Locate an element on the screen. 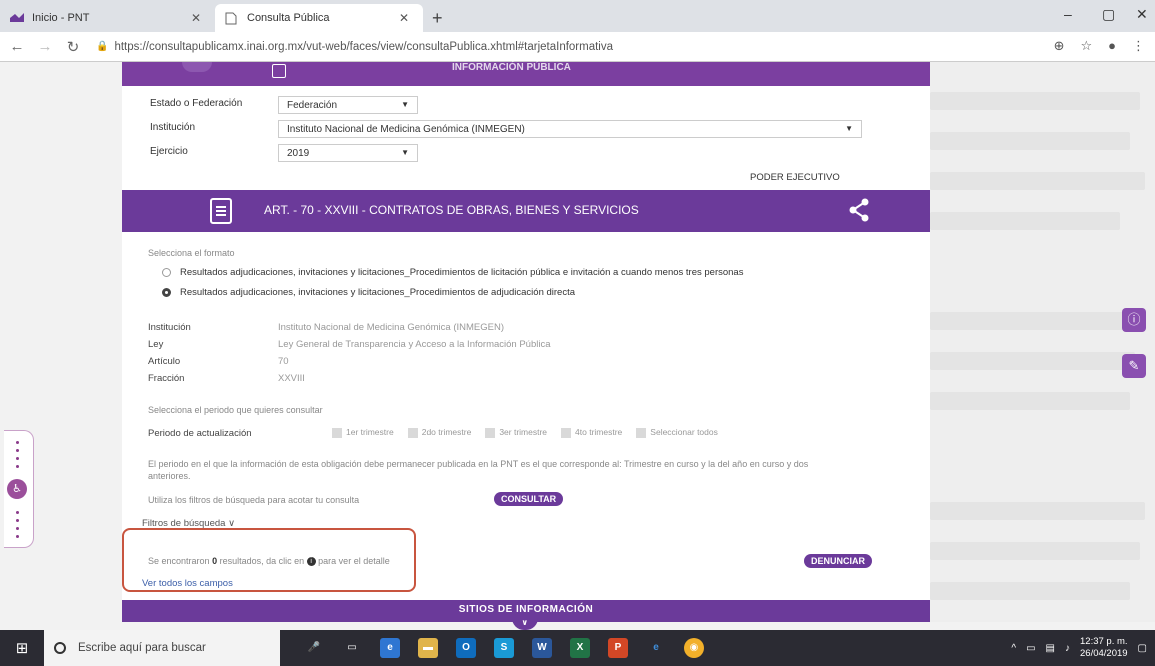  ver-todos-link: Ver todos los campos is located at coordinates (187, 583).